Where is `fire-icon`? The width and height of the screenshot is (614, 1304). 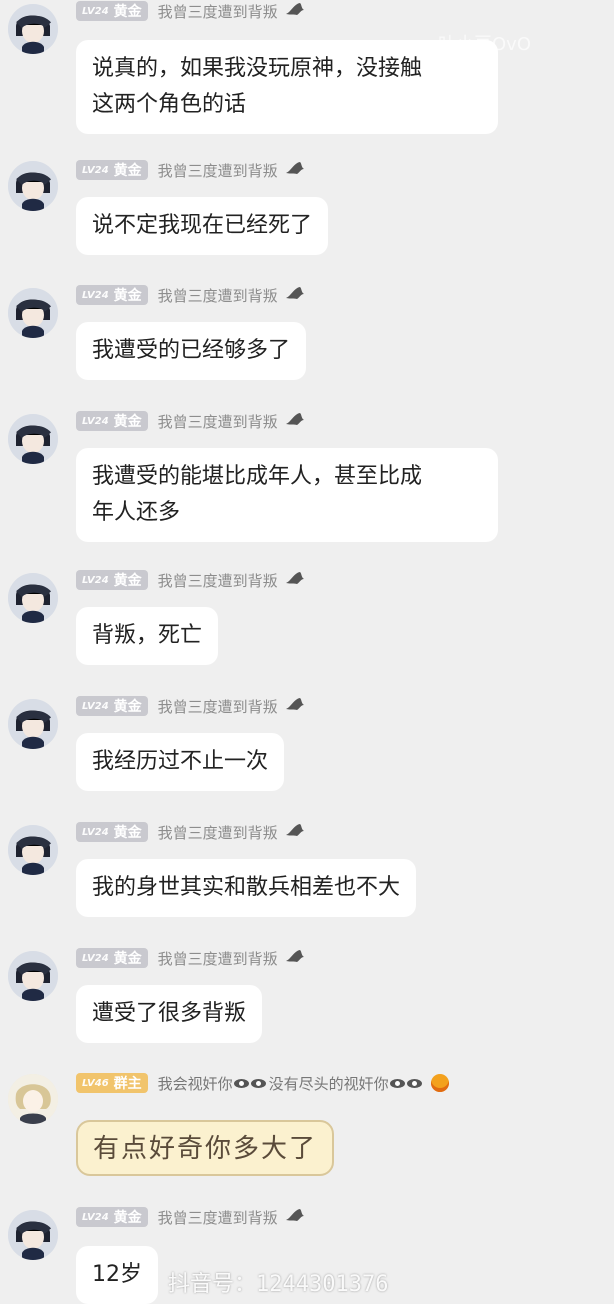 fire-icon is located at coordinates (439, 1083).